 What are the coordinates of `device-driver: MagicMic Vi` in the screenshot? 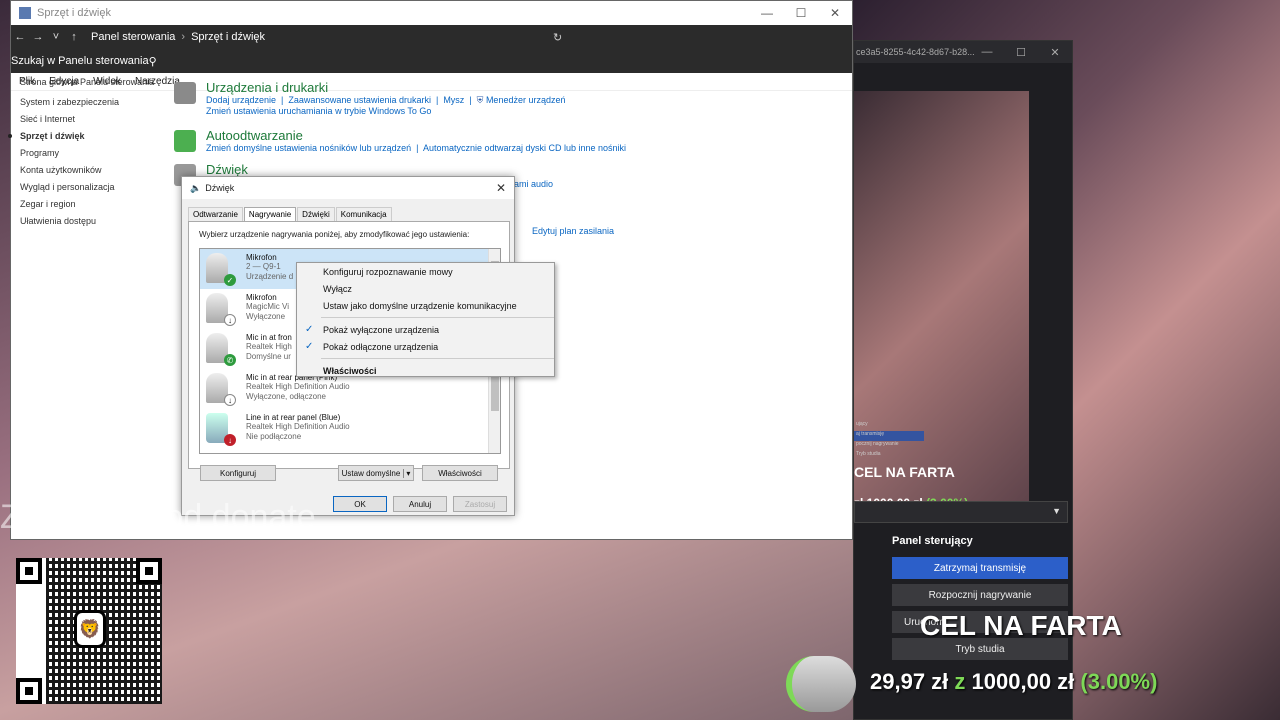 It's located at (267, 306).